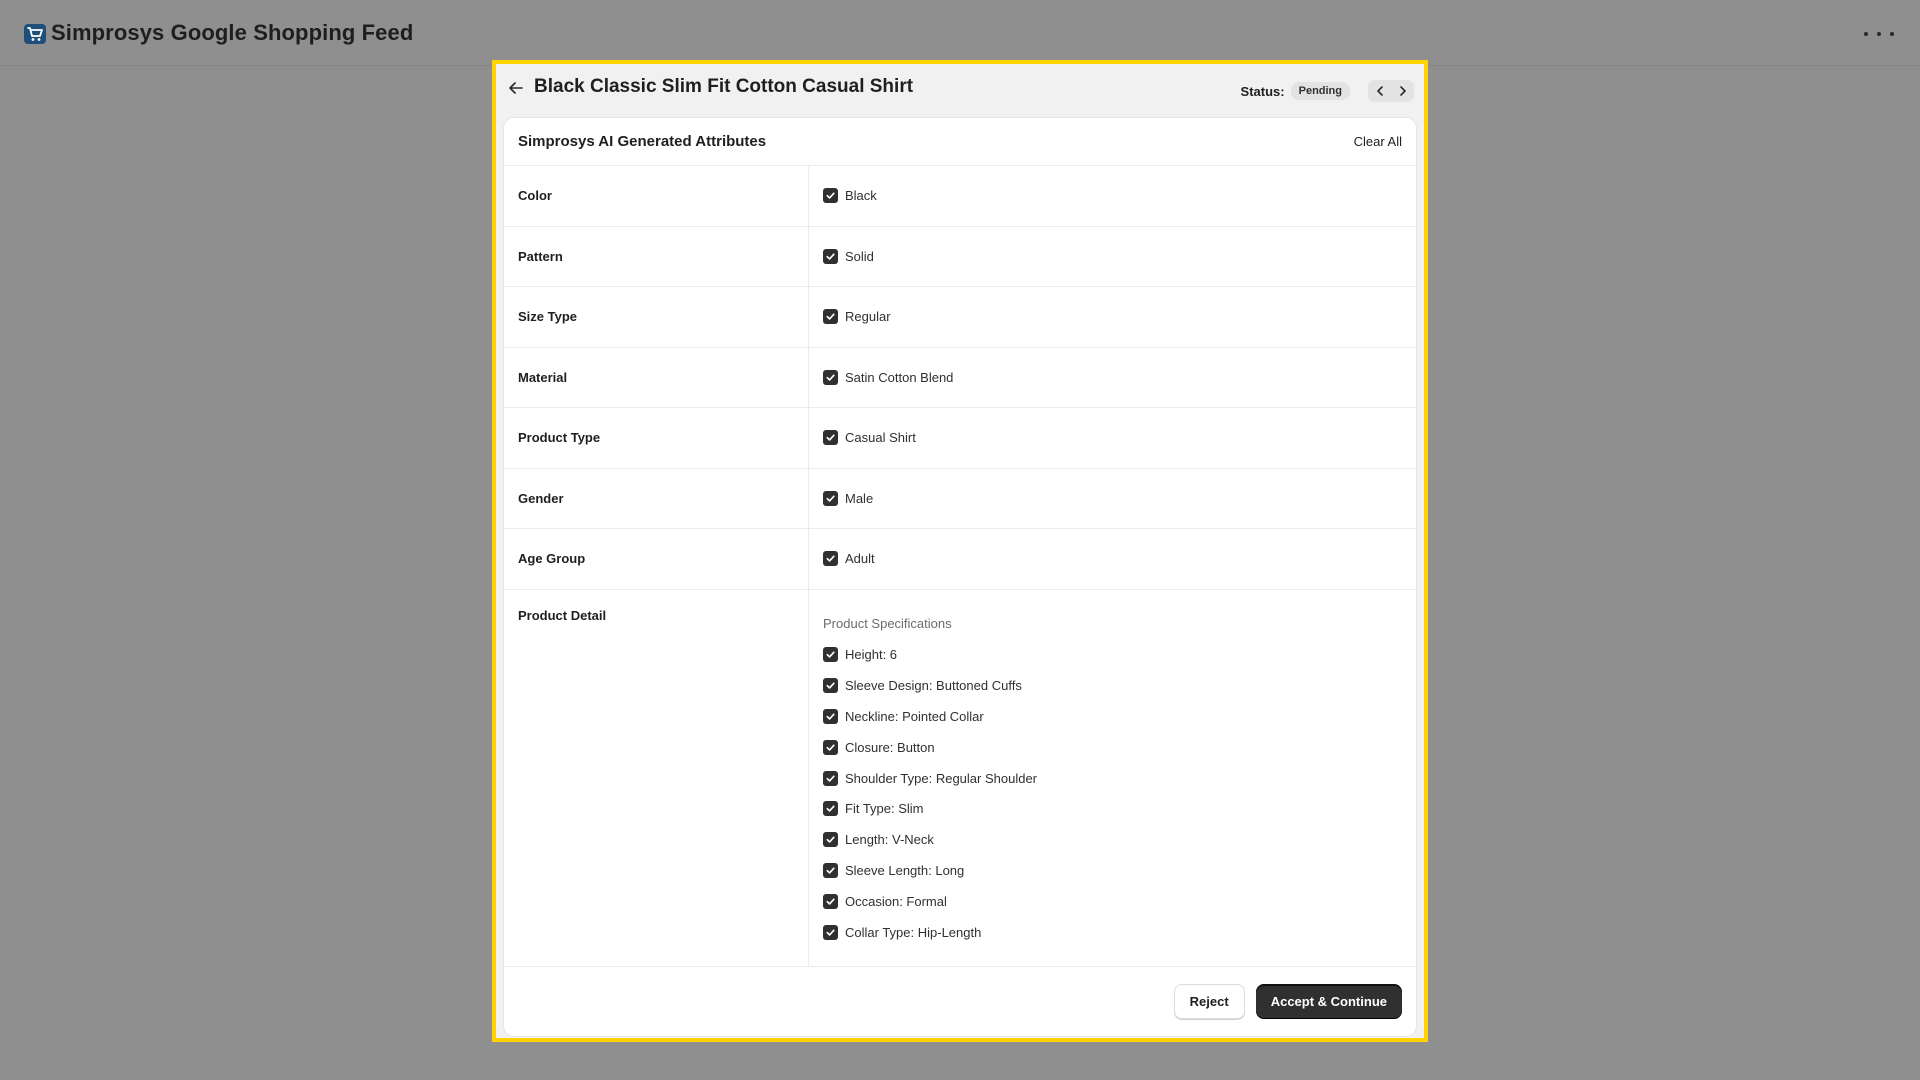 This screenshot has width=1920, height=1080. Describe the element at coordinates (887, 623) in the screenshot. I see `spec-heading: Product Specifications` at that location.